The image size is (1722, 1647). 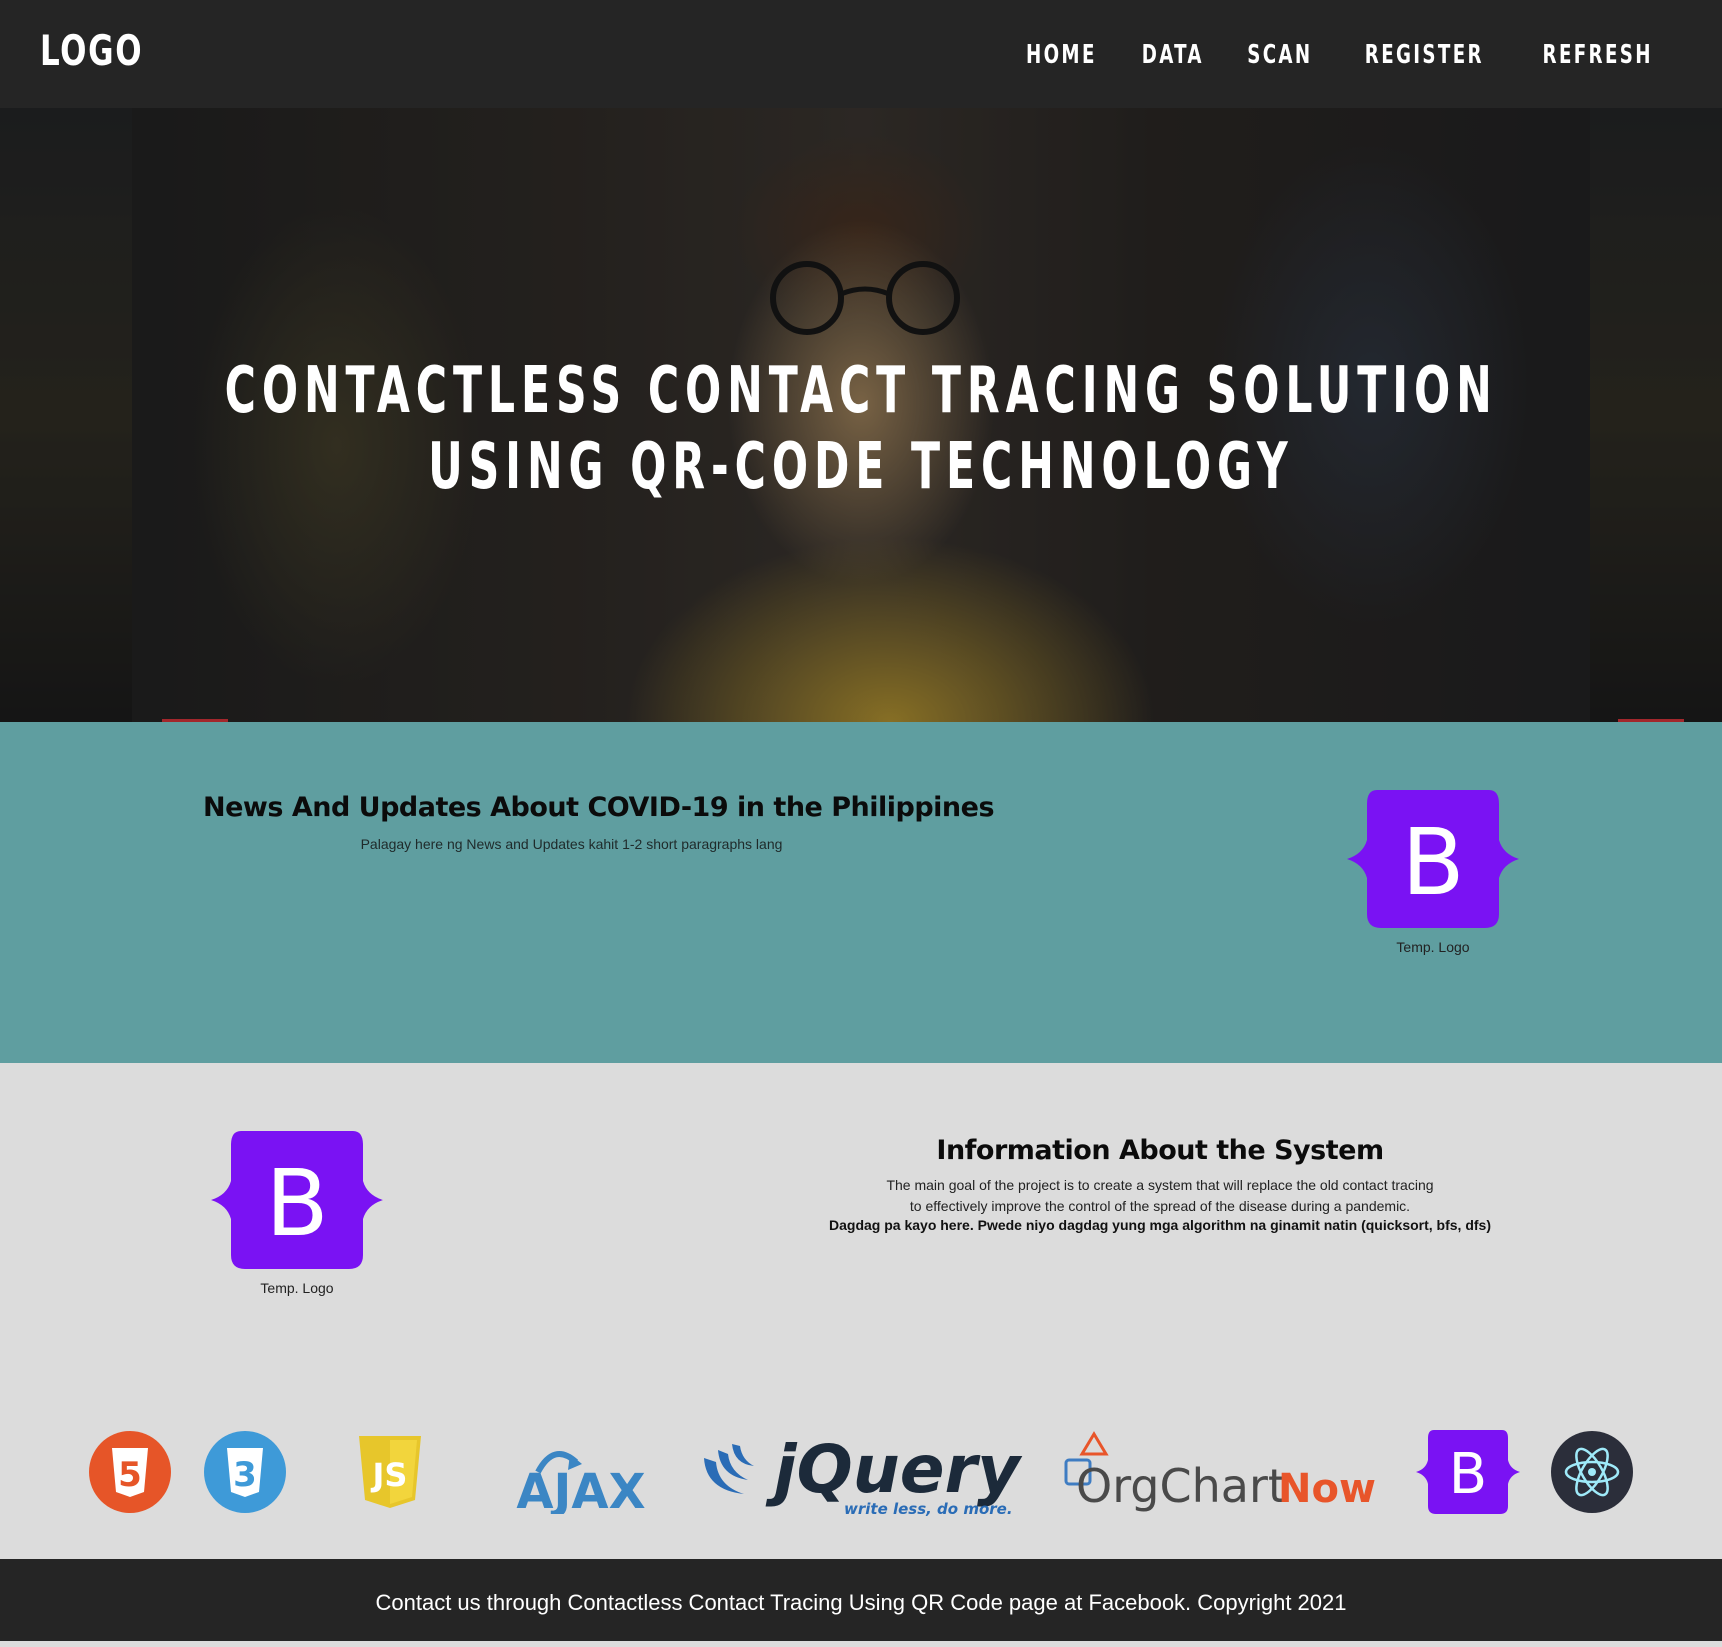 I want to click on orgchart-now-label: Now, so click(x=1327, y=1489).